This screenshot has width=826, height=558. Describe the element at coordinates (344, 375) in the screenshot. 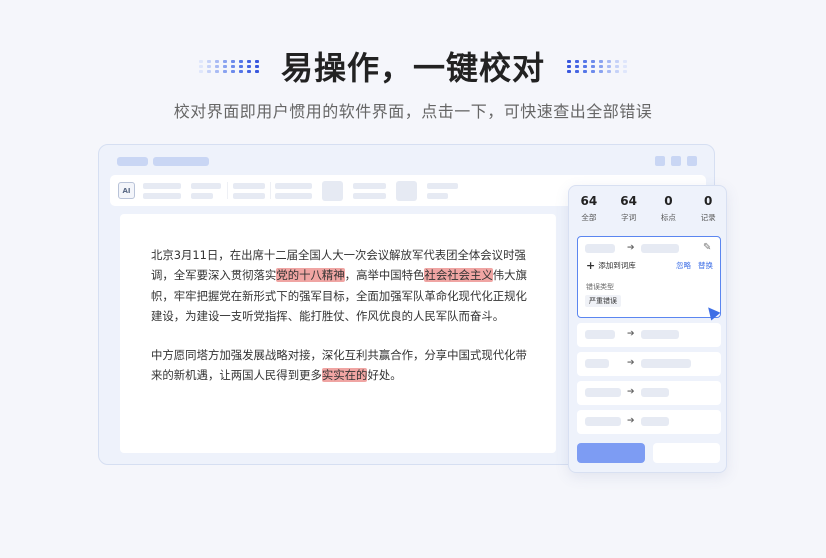

I see `error-highlight: 实实在的` at that location.